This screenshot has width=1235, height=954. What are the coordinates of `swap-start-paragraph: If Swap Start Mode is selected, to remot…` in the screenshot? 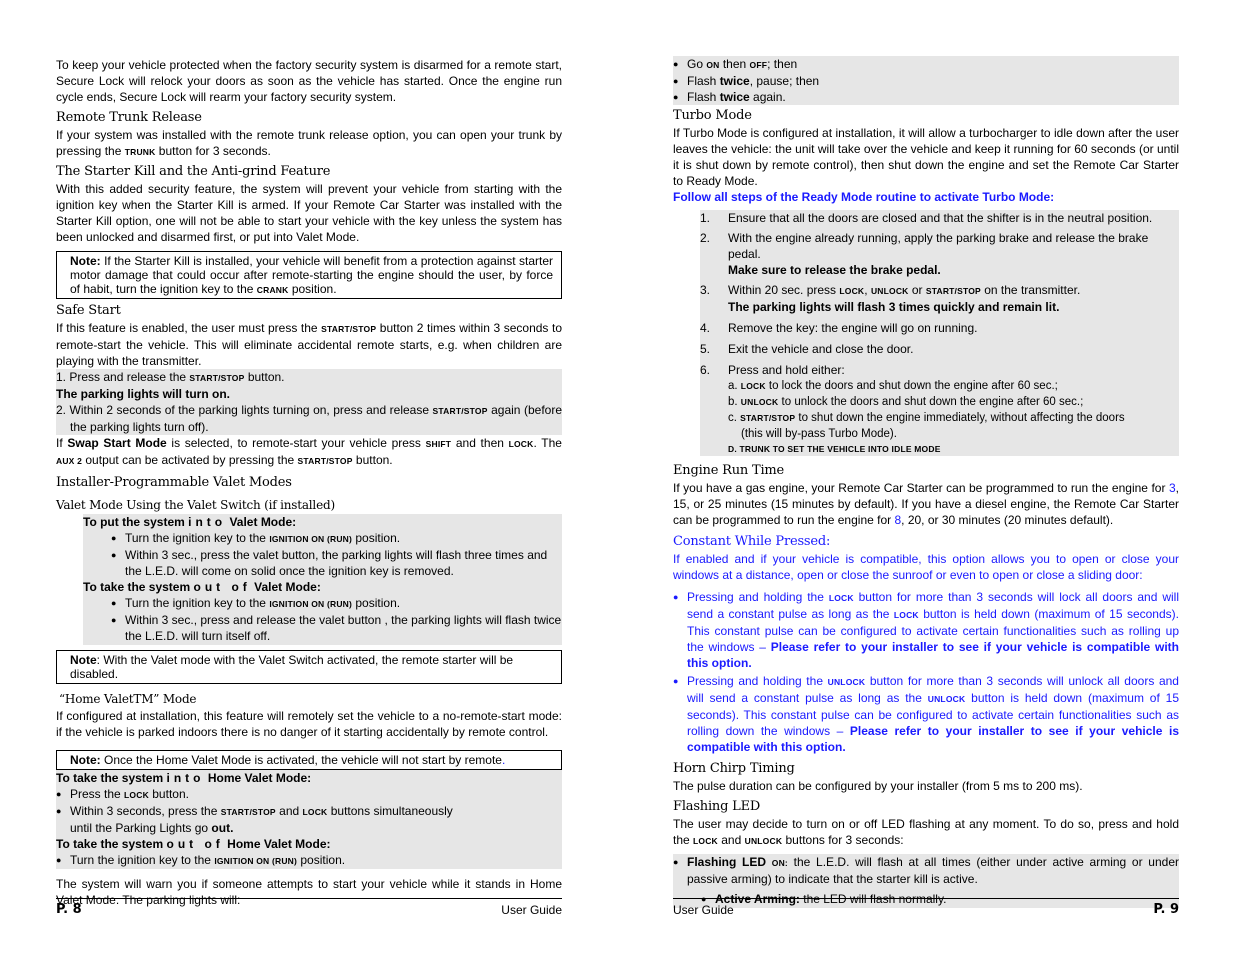 It's located at (309, 451).